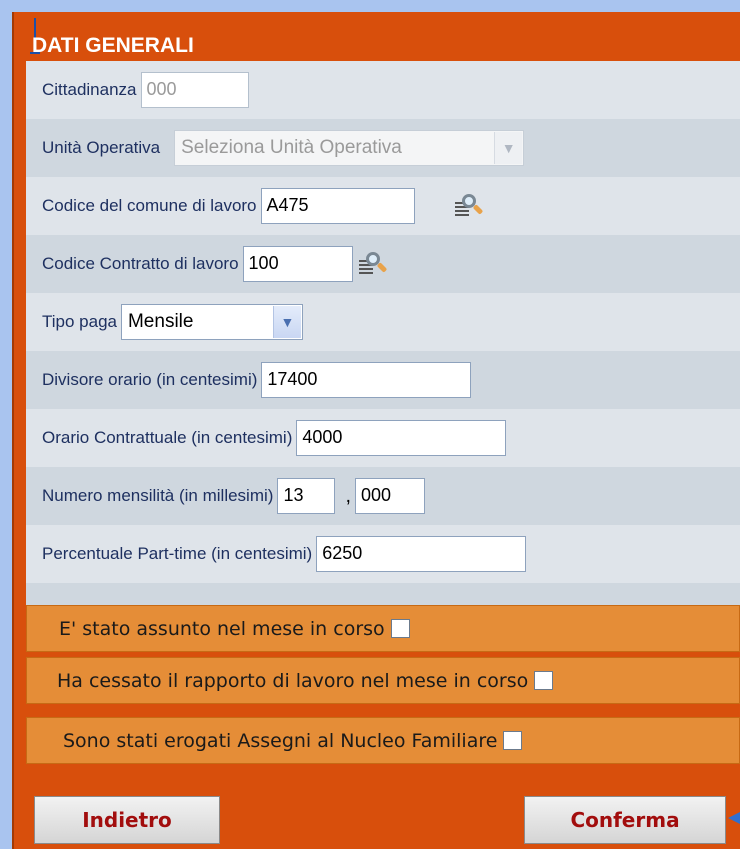 Image resolution: width=740 pixels, height=849 pixels. Describe the element at coordinates (127, 820) in the screenshot. I see `back-button: Indietro` at that location.